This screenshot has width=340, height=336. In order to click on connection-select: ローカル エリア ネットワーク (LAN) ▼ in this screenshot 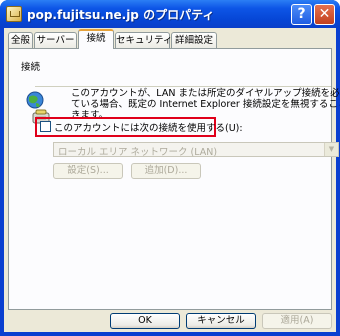, I will do `click(196, 150)`.